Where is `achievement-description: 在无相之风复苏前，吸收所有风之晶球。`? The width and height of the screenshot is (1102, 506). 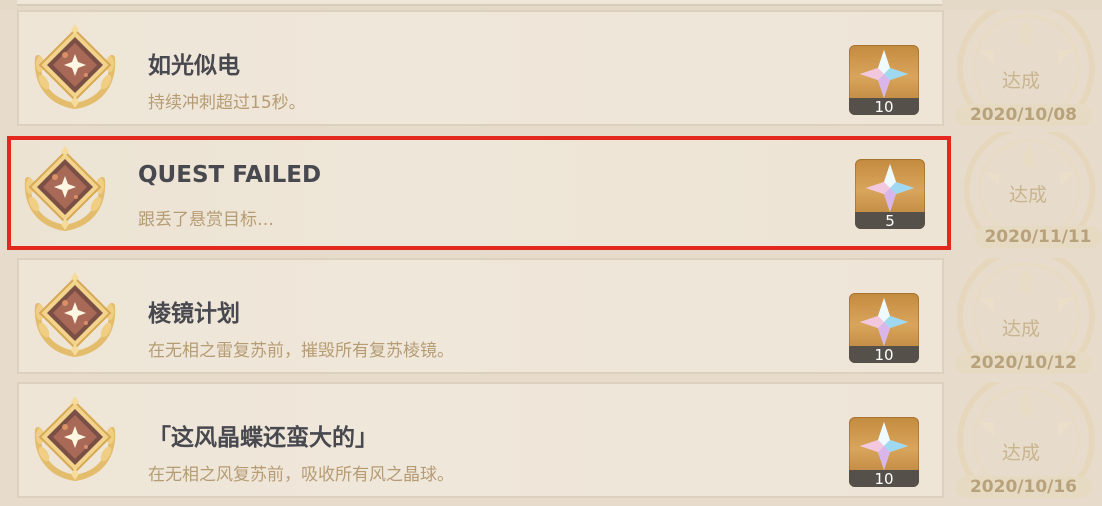
achievement-description: 在无相之风复苏前，吸收所有风之晶球。 is located at coordinates (301, 475).